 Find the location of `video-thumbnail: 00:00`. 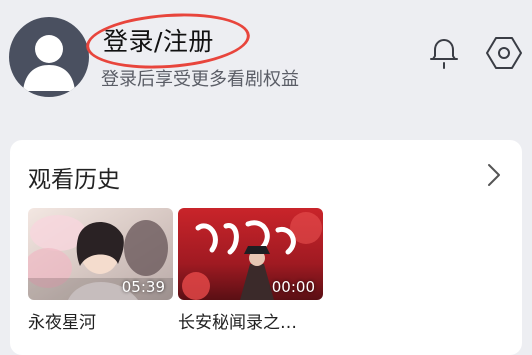

video-thumbnail: 00:00 is located at coordinates (250, 254).